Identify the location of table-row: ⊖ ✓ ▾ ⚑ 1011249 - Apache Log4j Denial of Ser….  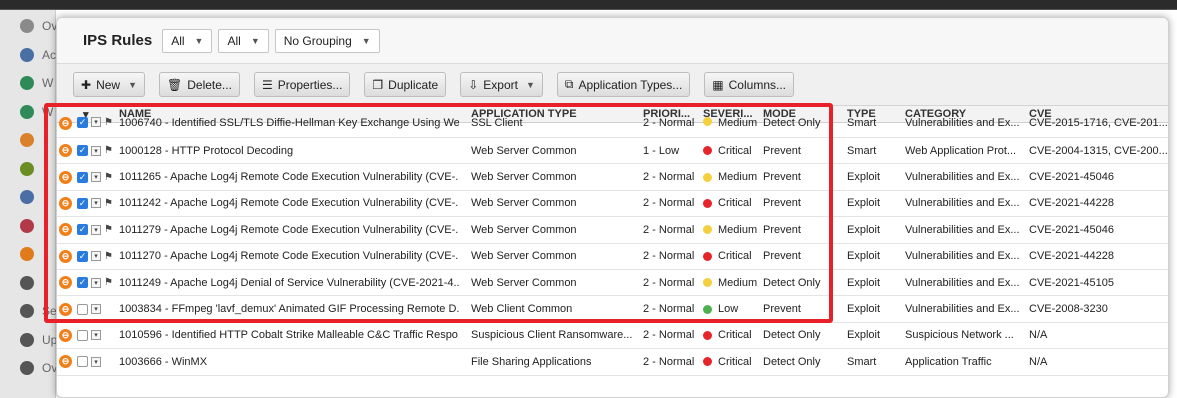
(612, 283).